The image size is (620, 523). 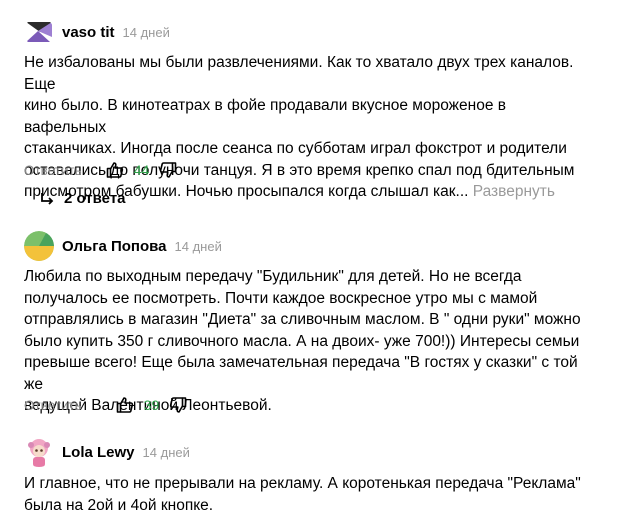 I want to click on likes-count: 44, so click(x=141, y=170).